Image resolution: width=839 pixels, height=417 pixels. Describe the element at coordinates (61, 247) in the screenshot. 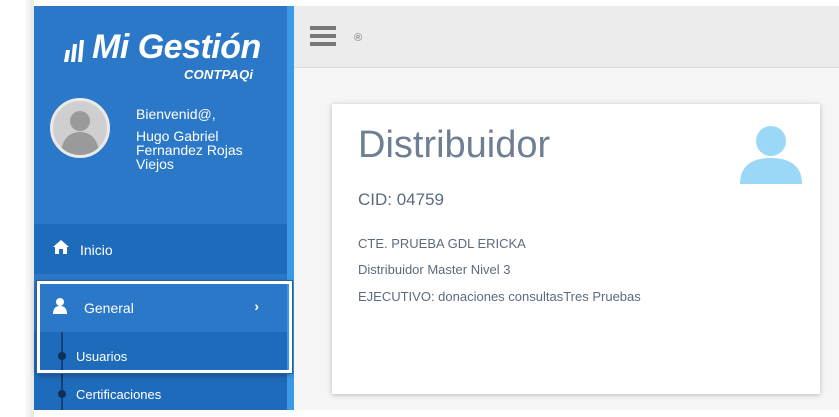

I see `home-icon` at that location.